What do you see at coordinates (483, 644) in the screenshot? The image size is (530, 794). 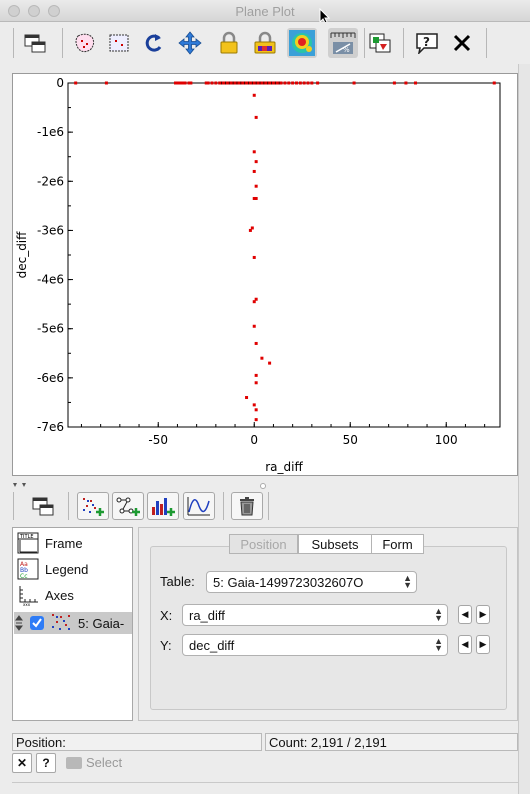 I see `y-next-button: ▶` at bounding box center [483, 644].